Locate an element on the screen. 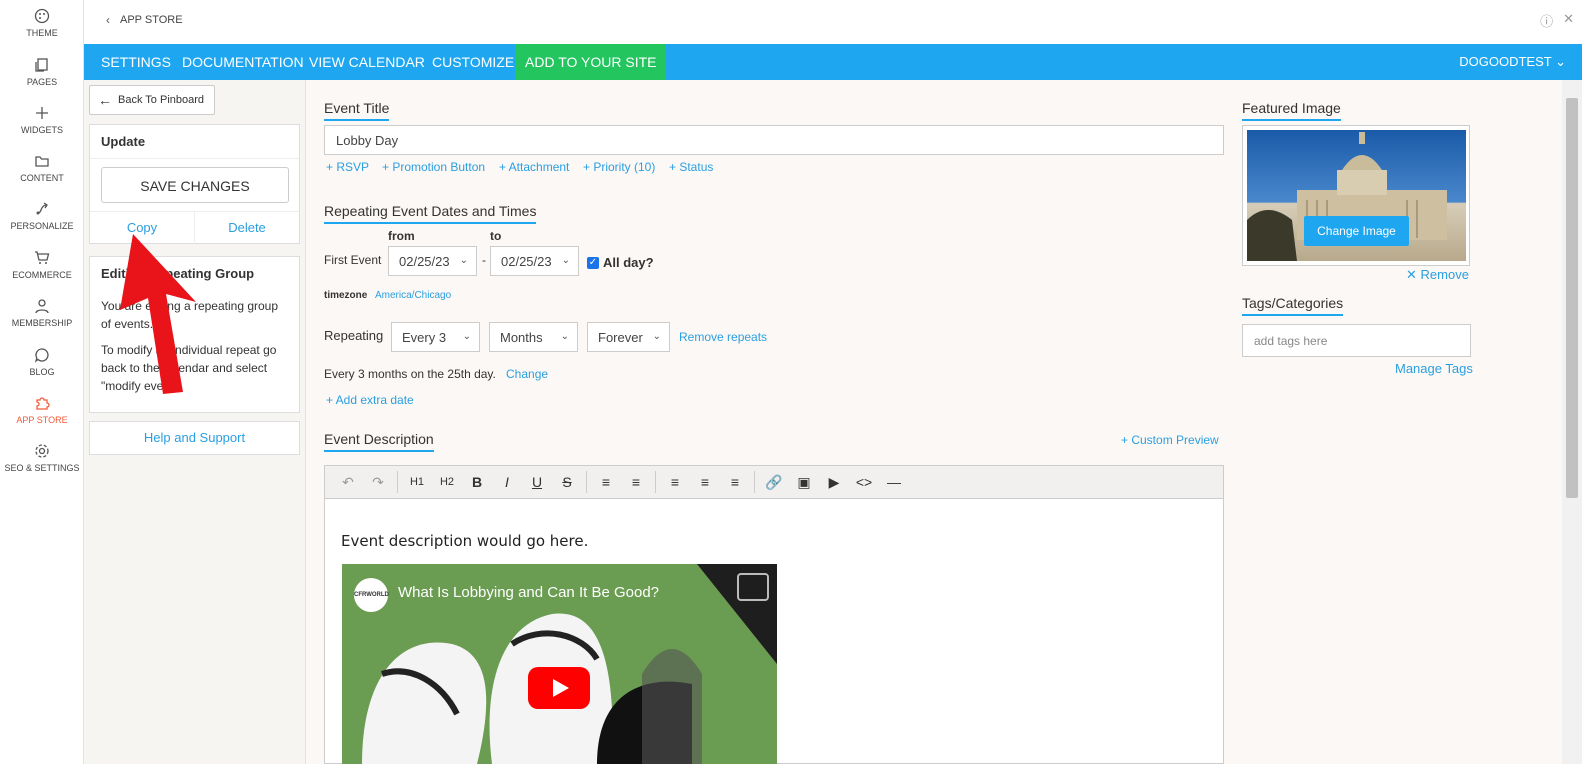 The width and height of the screenshot is (1582, 764). remove-image-label: Remove is located at coordinates (1444, 274).